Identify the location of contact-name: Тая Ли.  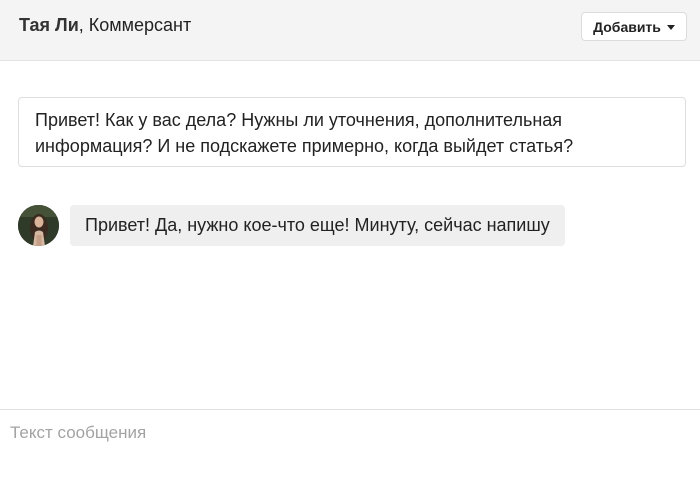
(49, 25).